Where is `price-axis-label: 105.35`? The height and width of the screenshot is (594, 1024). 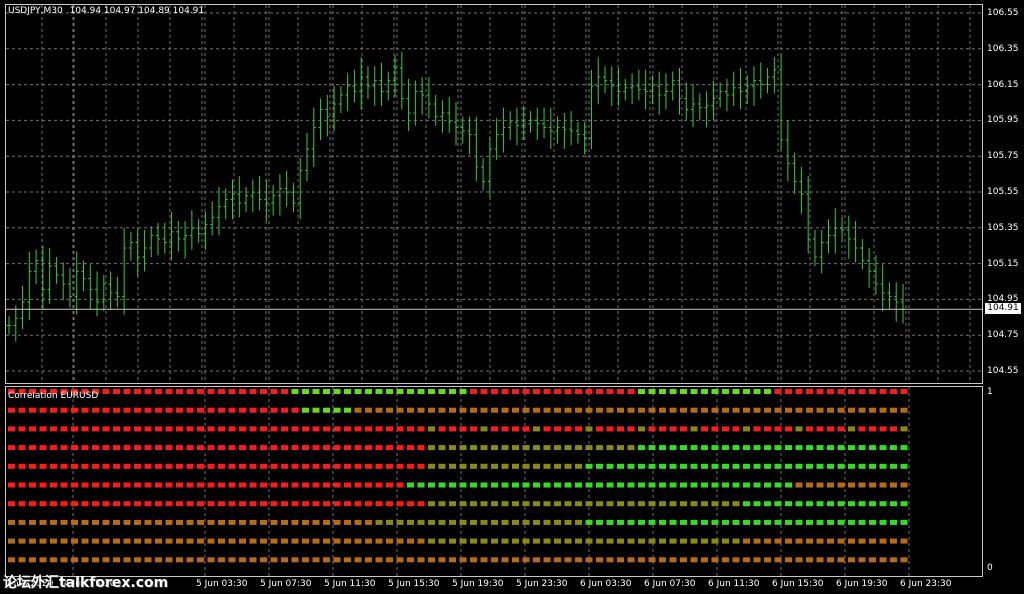 price-axis-label: 105.35 is located at coordinates (1003, 227).